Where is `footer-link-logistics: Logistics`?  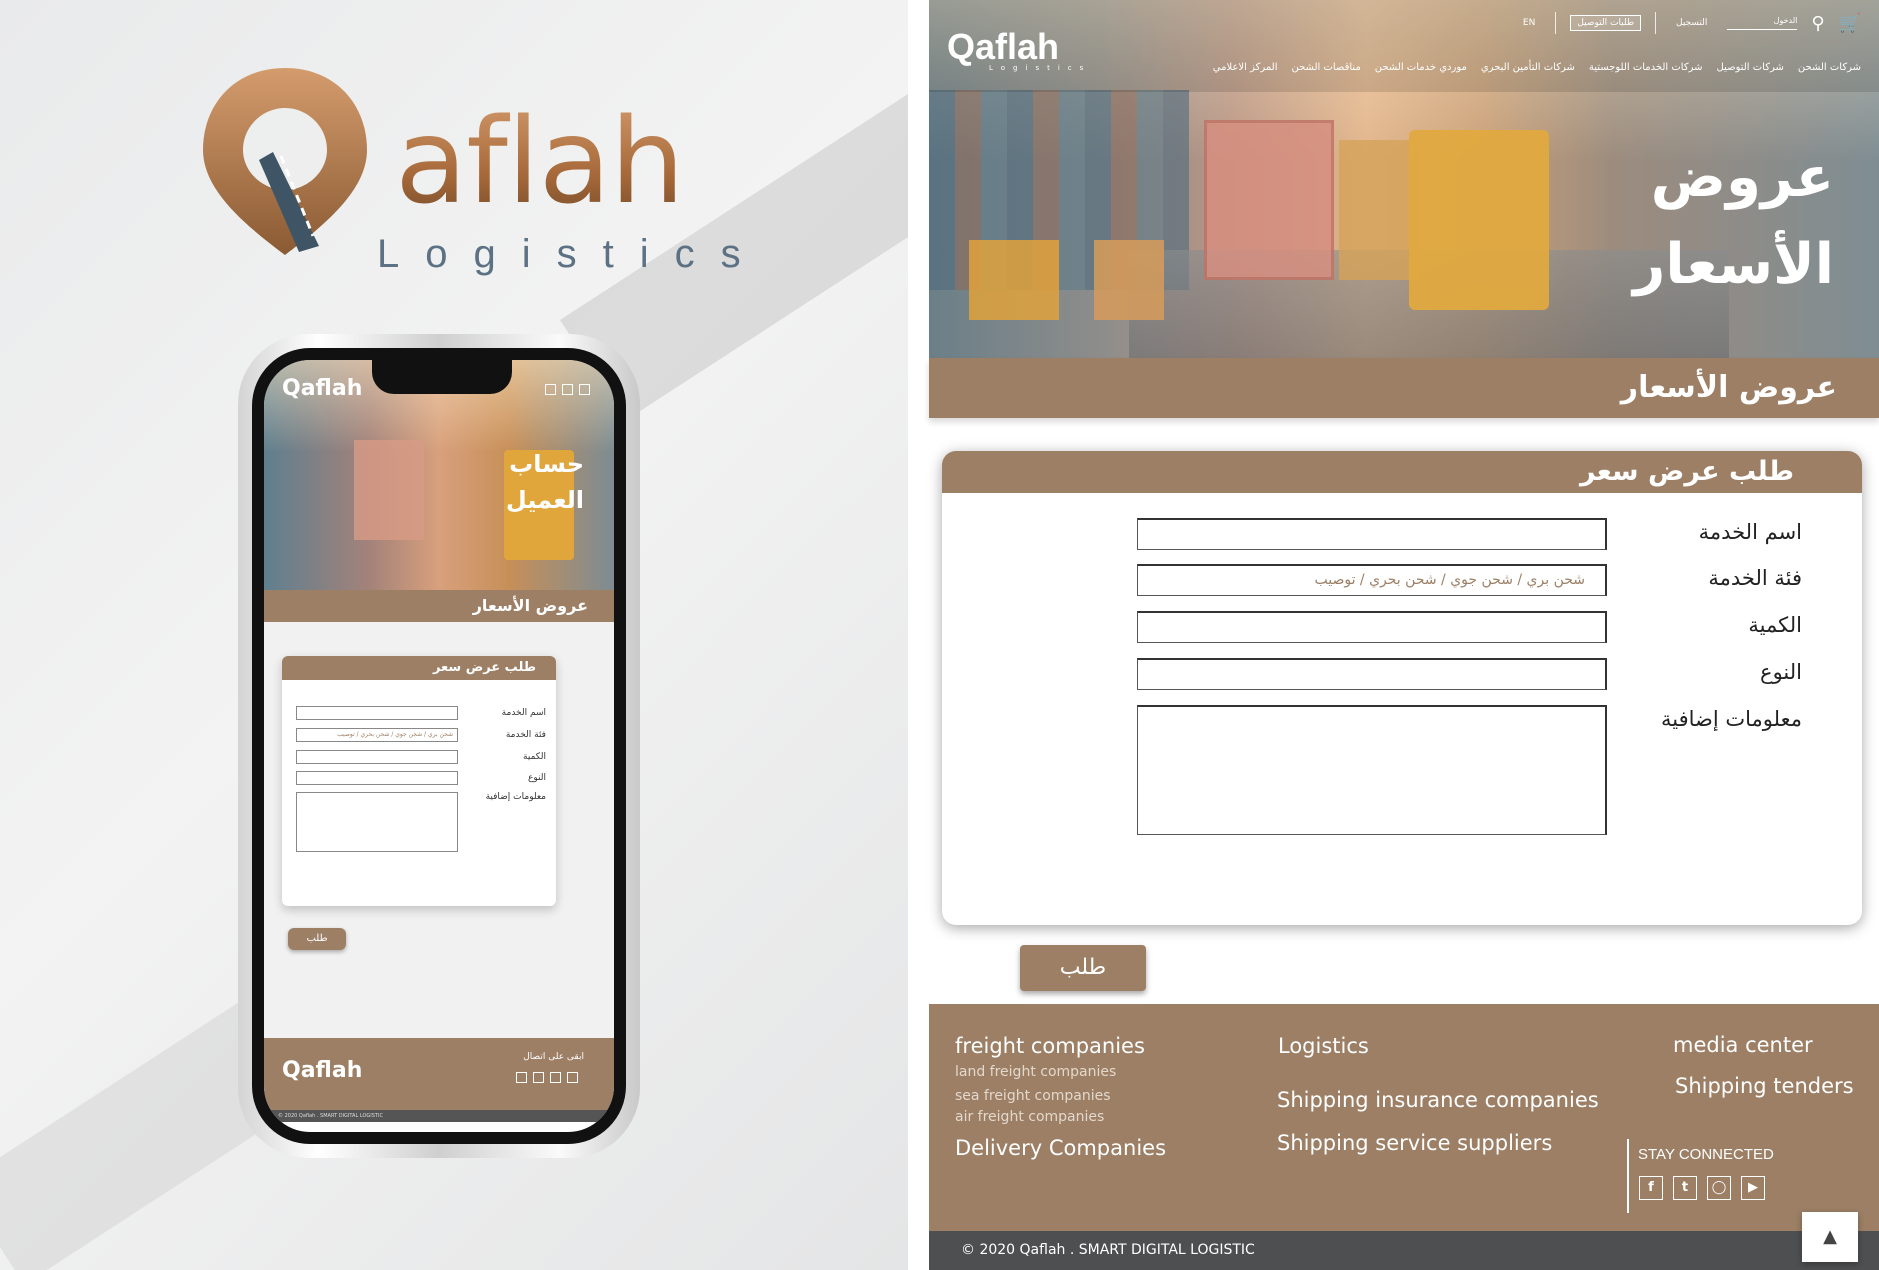
footer-link-logistics: Logistics is located at coordinates (1323, 1046).